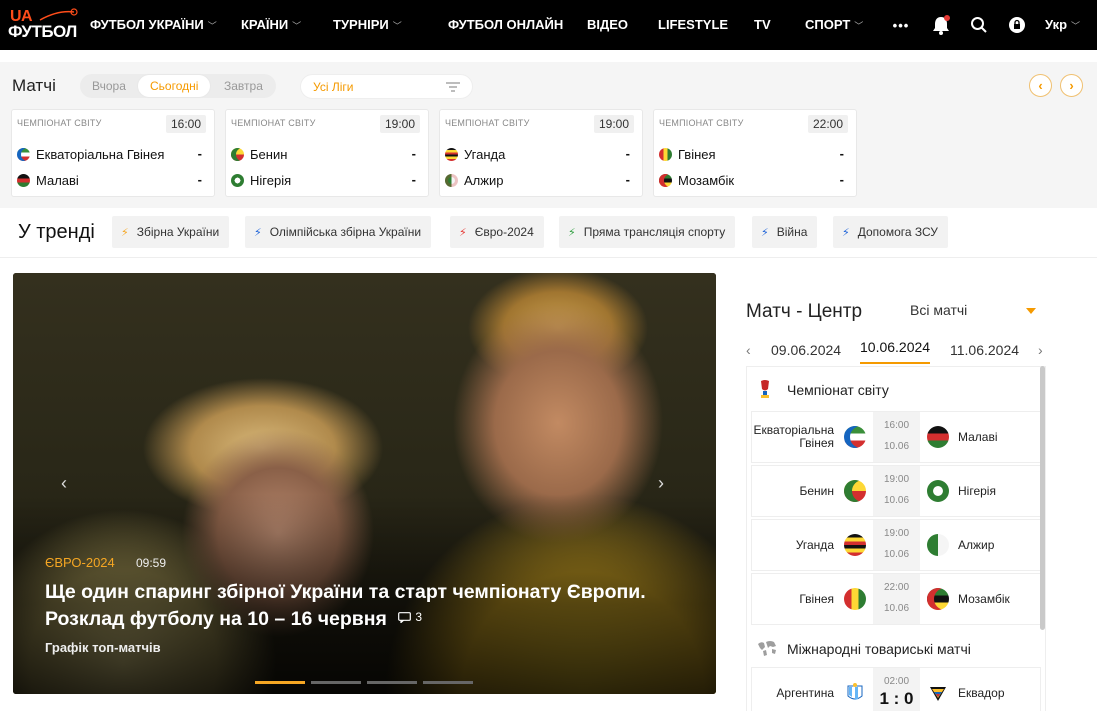 The width and height of the screenshot is (1097, 711). I want to click on nav-item-football-ukraine: ФУТБОЛ УКРАЇНИ ﹀, so click(153, 24).